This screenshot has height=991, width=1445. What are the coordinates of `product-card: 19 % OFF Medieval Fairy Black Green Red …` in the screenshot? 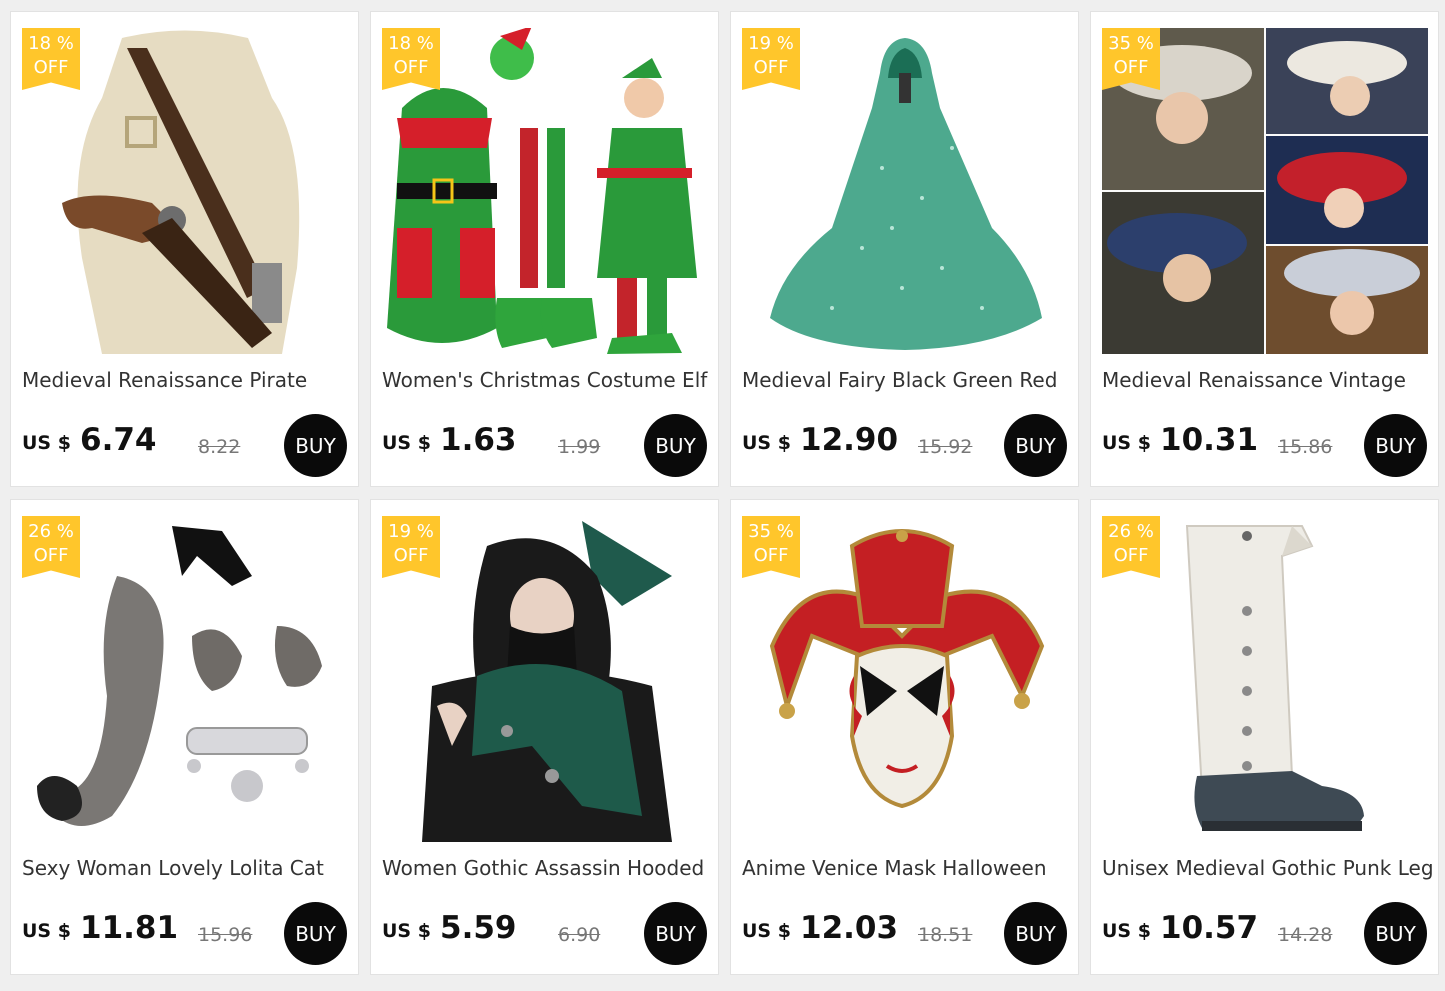 It's located at (904, 249).